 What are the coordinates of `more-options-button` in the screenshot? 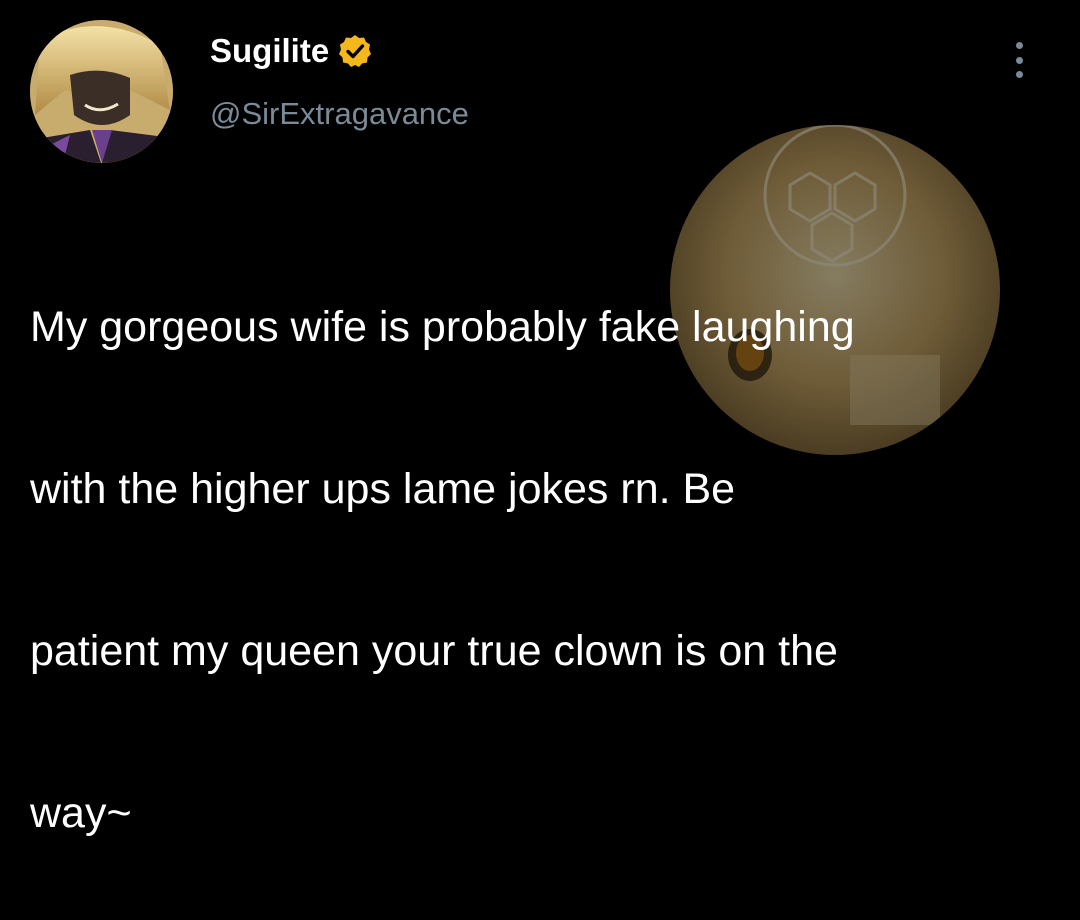 It's located at (1019, 60).